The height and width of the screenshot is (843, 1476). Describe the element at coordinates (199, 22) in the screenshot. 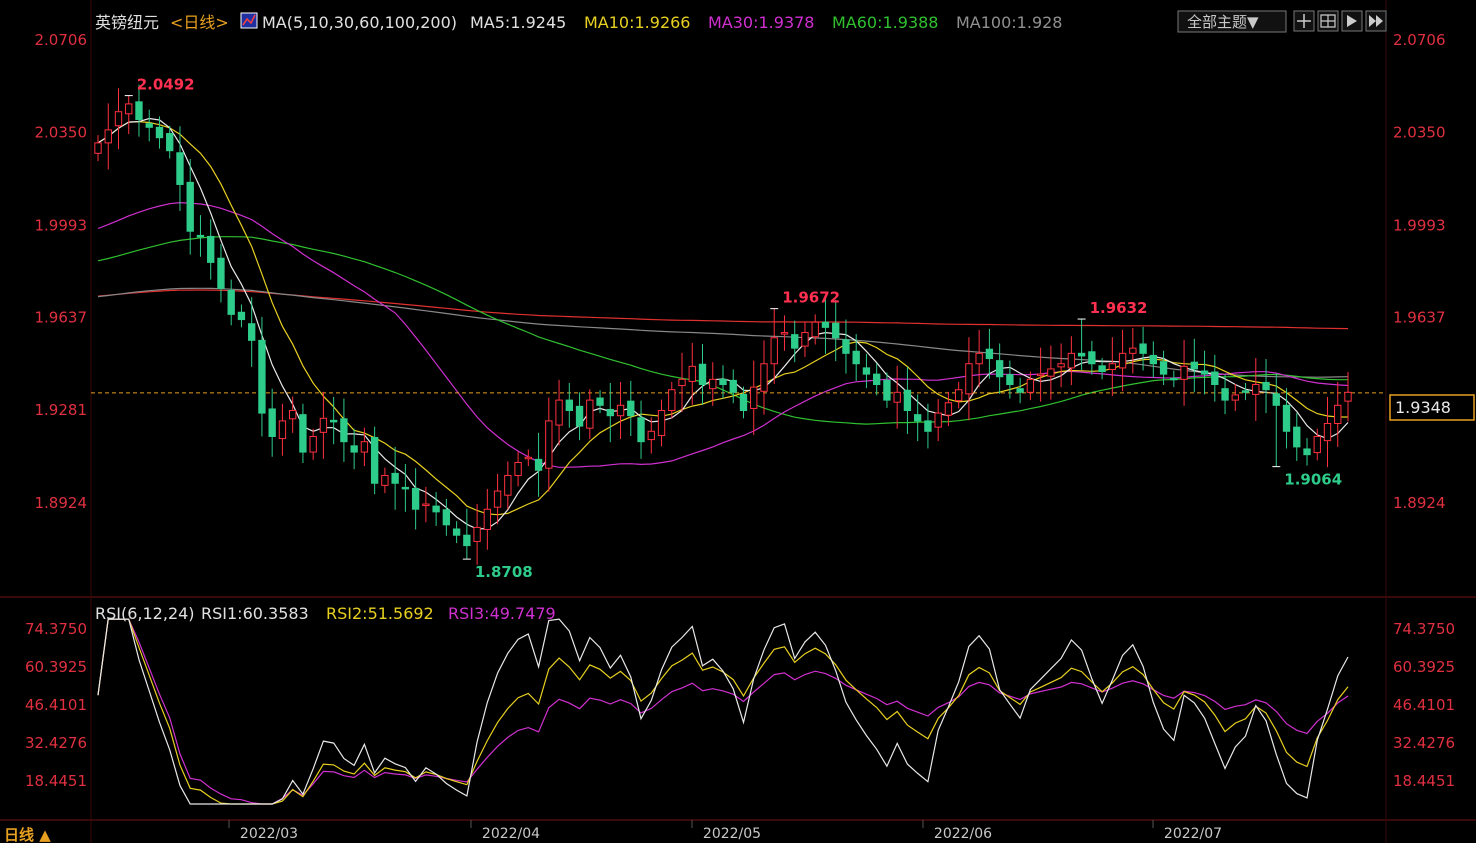

I see `period-label: <日线>` at that location.